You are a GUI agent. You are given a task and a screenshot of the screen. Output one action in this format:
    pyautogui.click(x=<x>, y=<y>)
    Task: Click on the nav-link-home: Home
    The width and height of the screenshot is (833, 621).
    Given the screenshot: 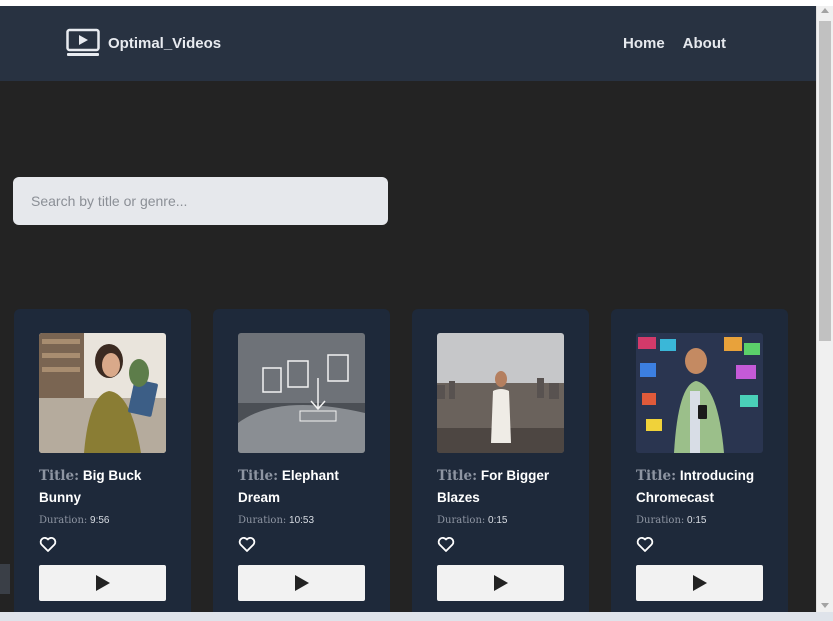 What is the action you would take?
    pyautogui.click(x=644, y=43)
    